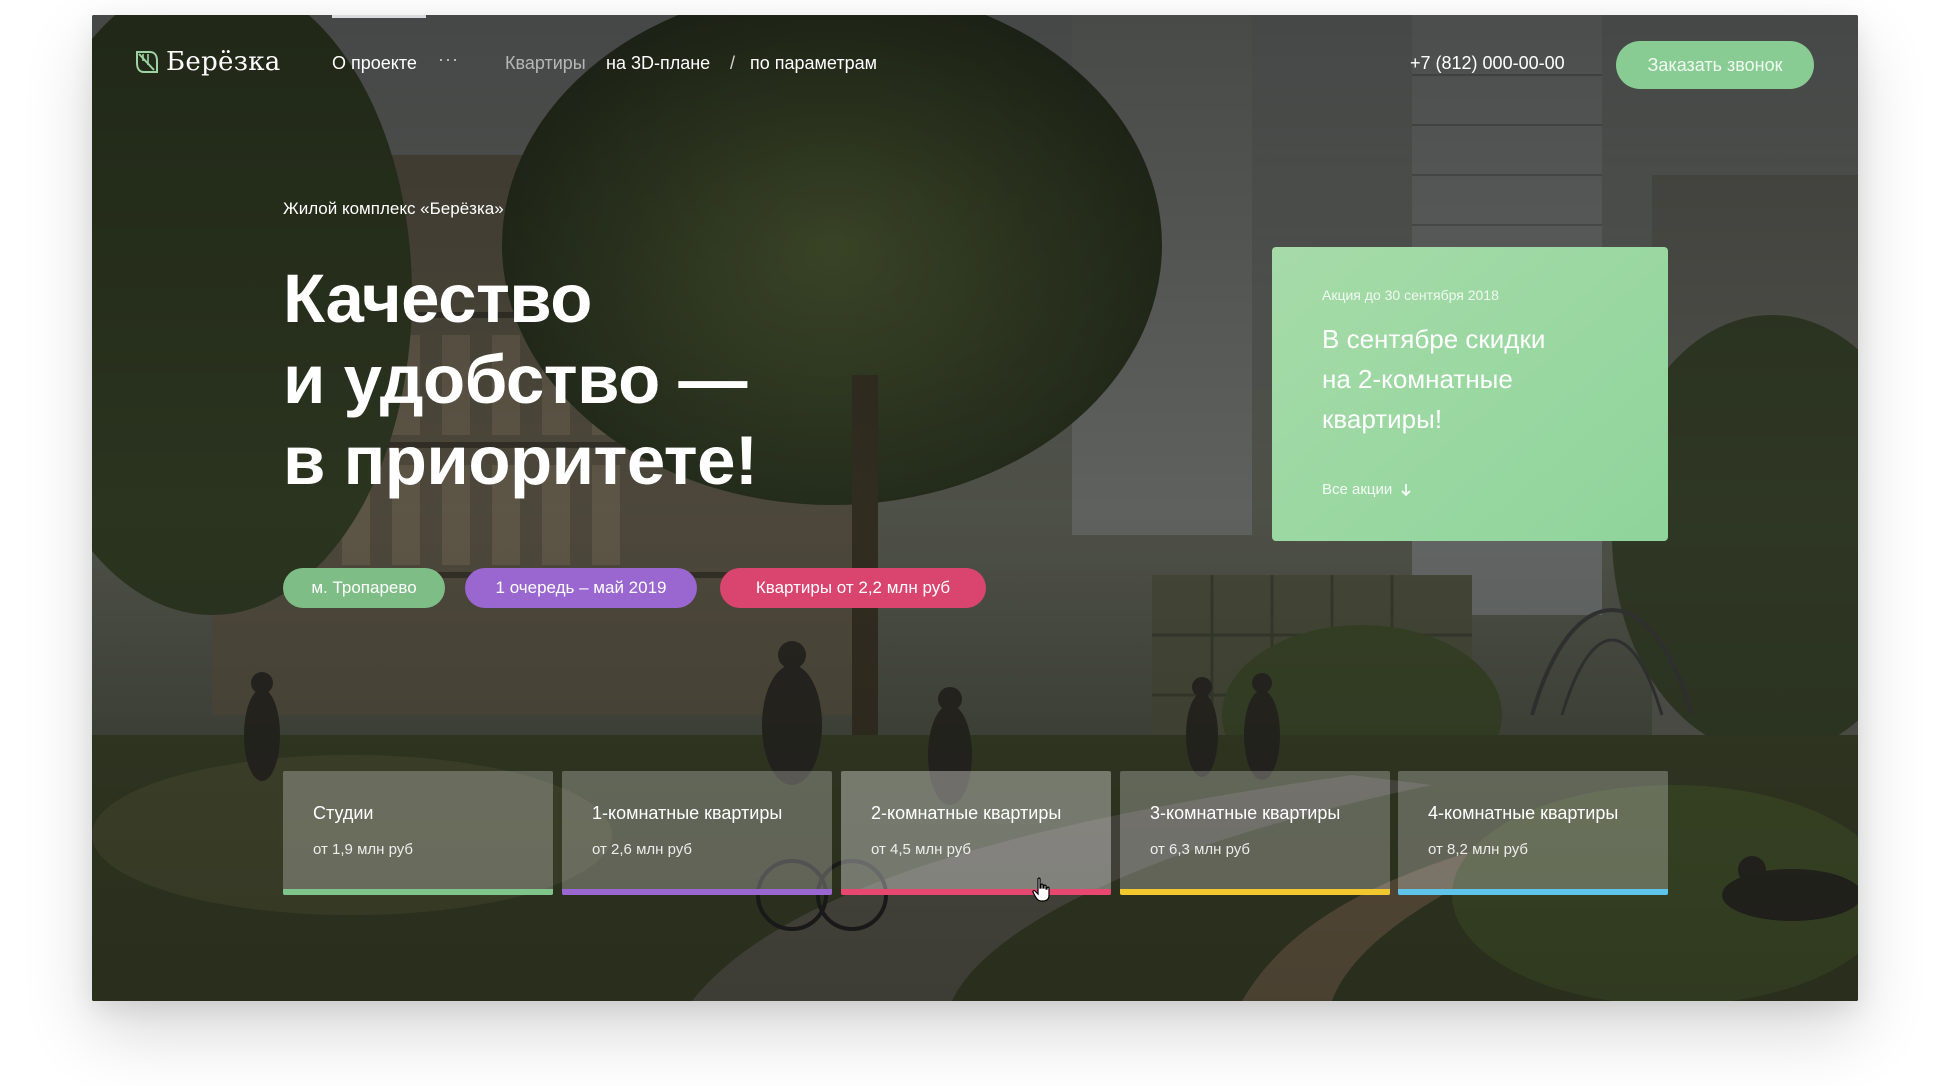  What do you see at coordinates (1434, 339) in the screenshot?
I see `promo-title-line-1: В сентябре скидки` at bounding box center [1434, 339].